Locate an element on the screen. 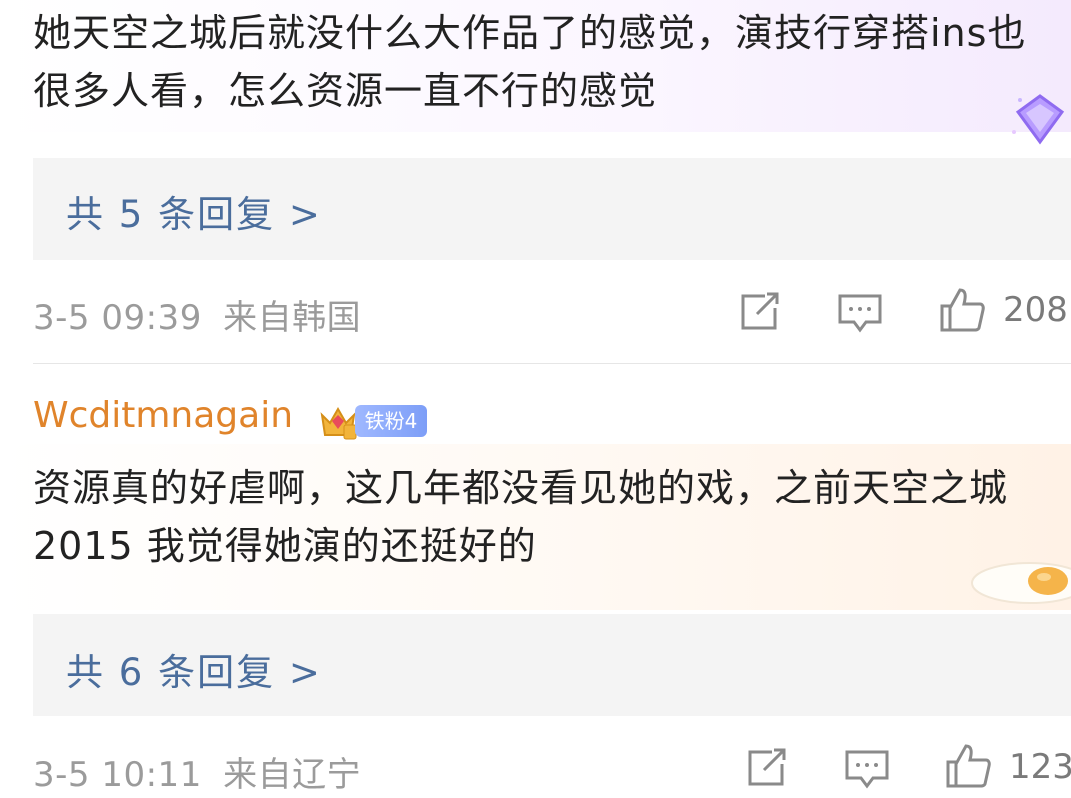 The height and width of the screenshot is (798, 1071). crown-badge-icon is located at coordinates (338, 423).